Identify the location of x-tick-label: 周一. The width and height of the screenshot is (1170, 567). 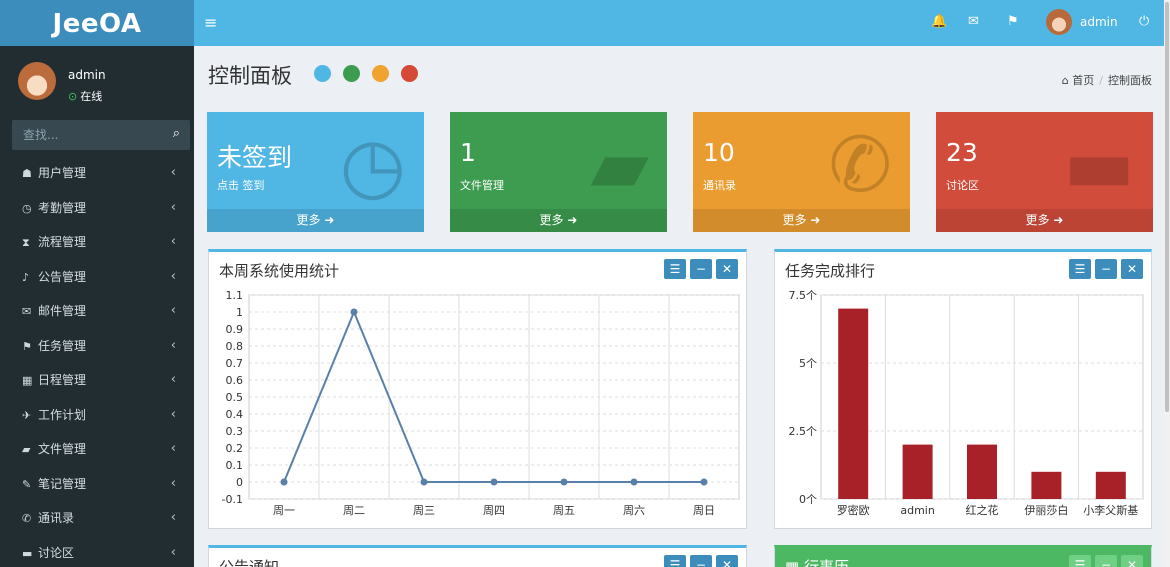
(284, 510).